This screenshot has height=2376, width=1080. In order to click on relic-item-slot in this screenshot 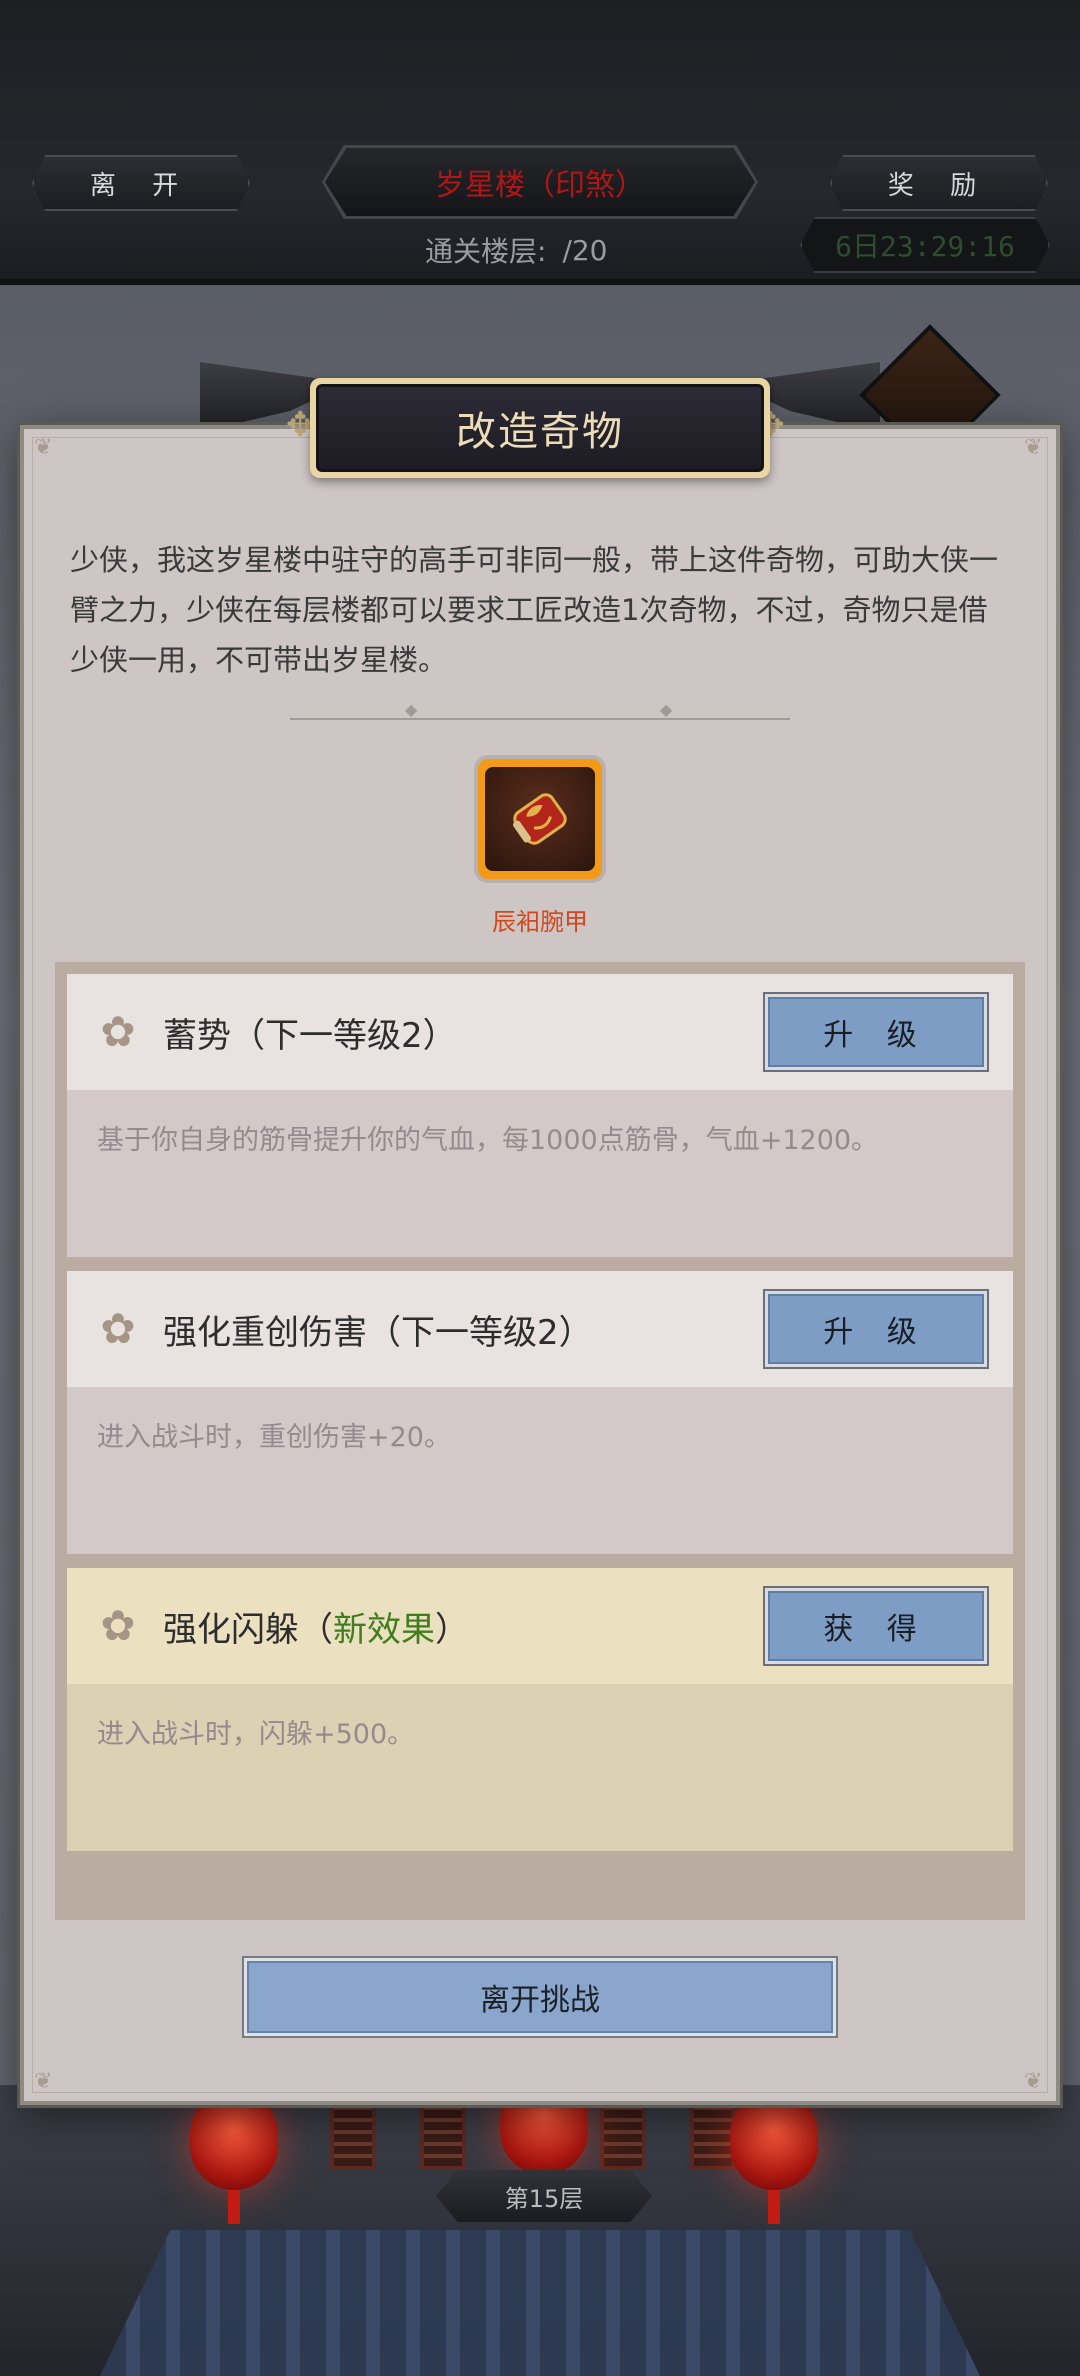, I will do `click(540, 819)`.